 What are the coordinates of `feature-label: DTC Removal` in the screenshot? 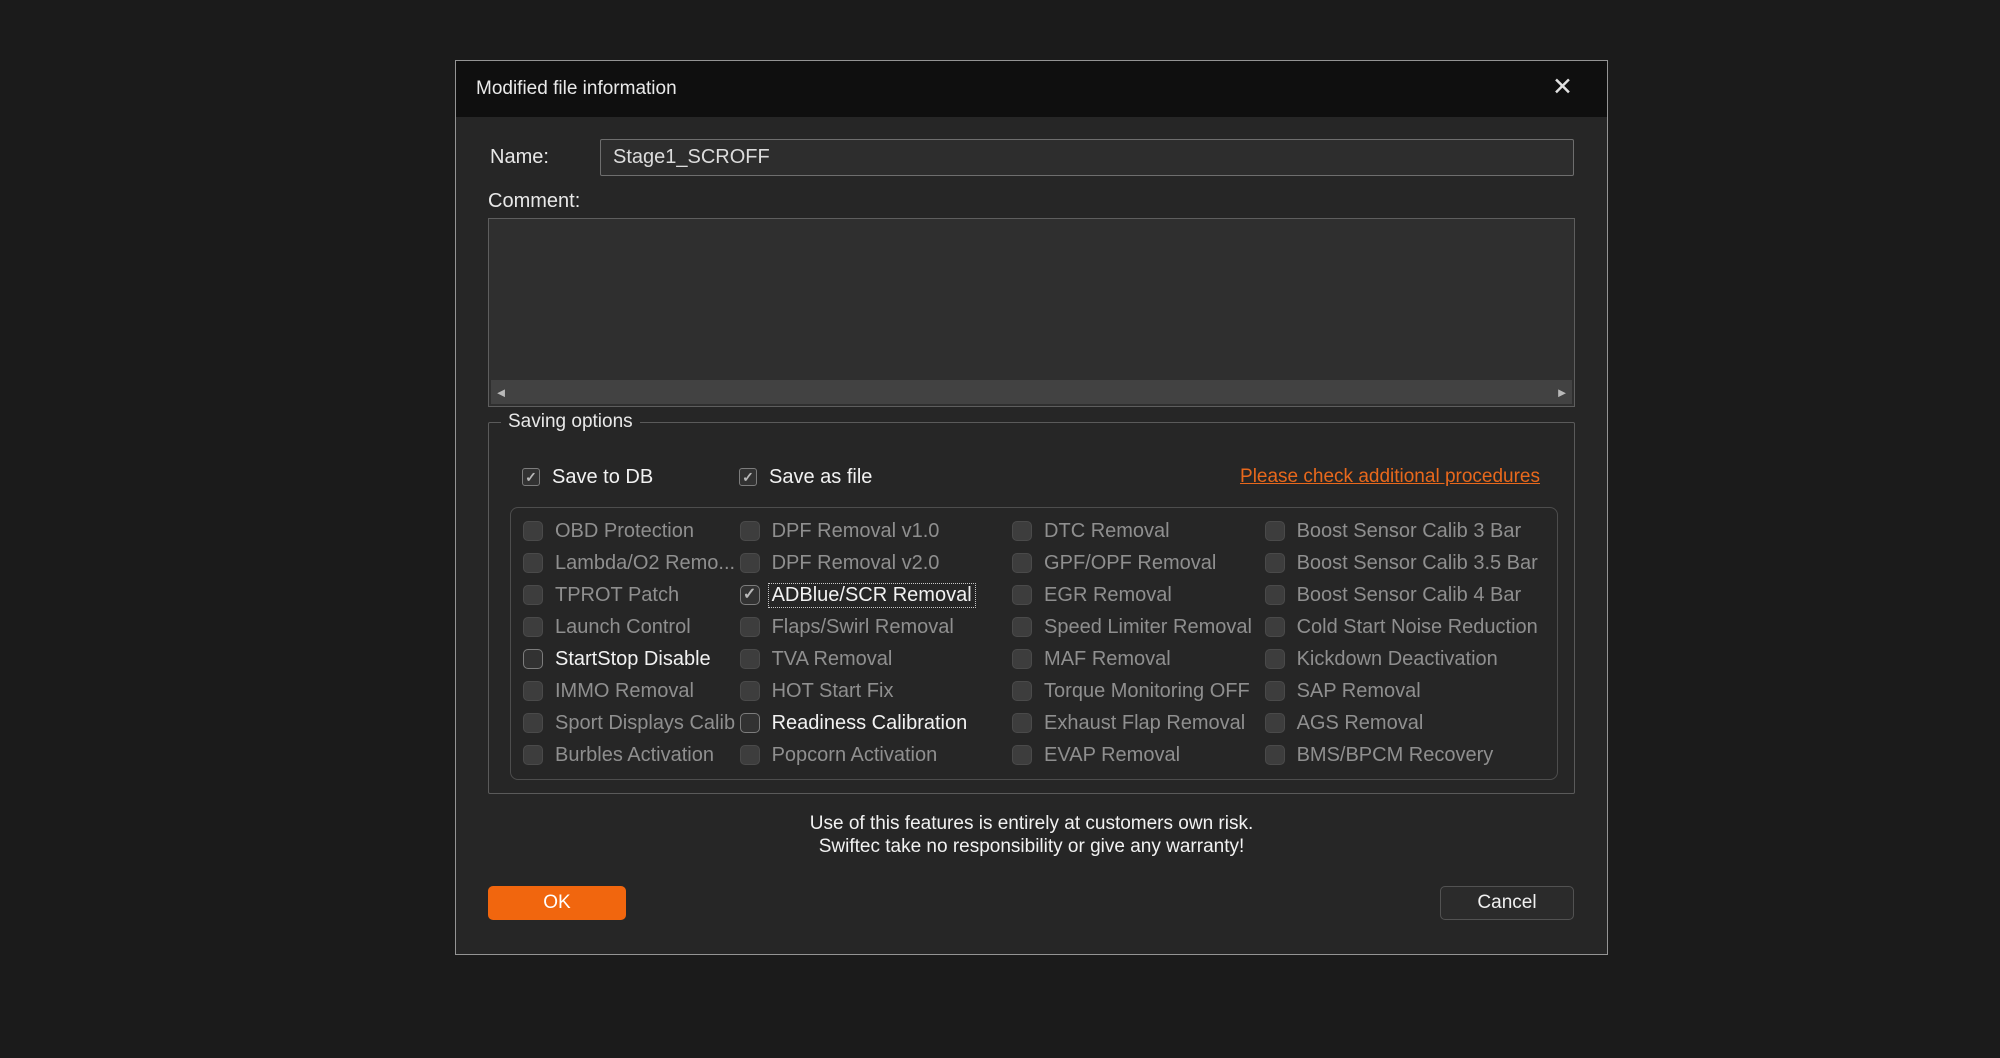 It's located at (1107, 530).